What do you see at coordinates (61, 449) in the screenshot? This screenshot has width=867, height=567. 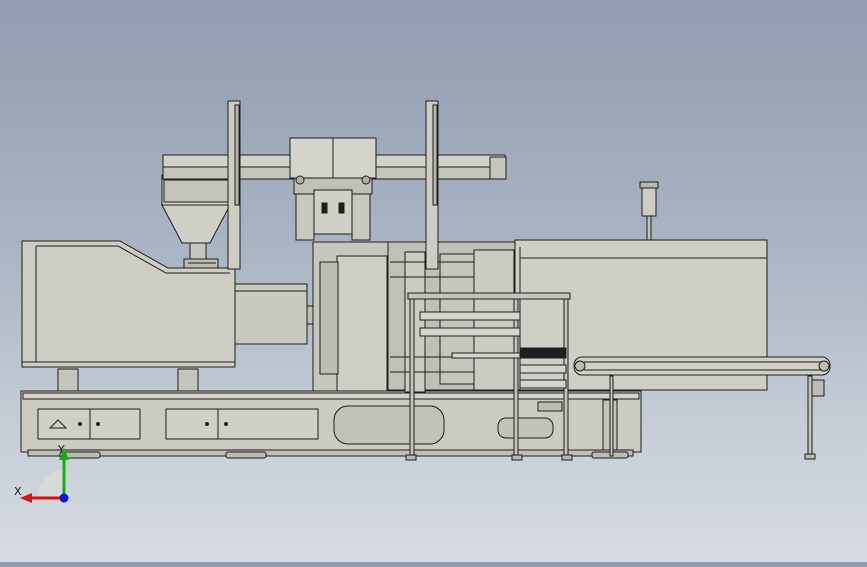 I see `y-axis-label: Y` at bounding box center [61, 449].